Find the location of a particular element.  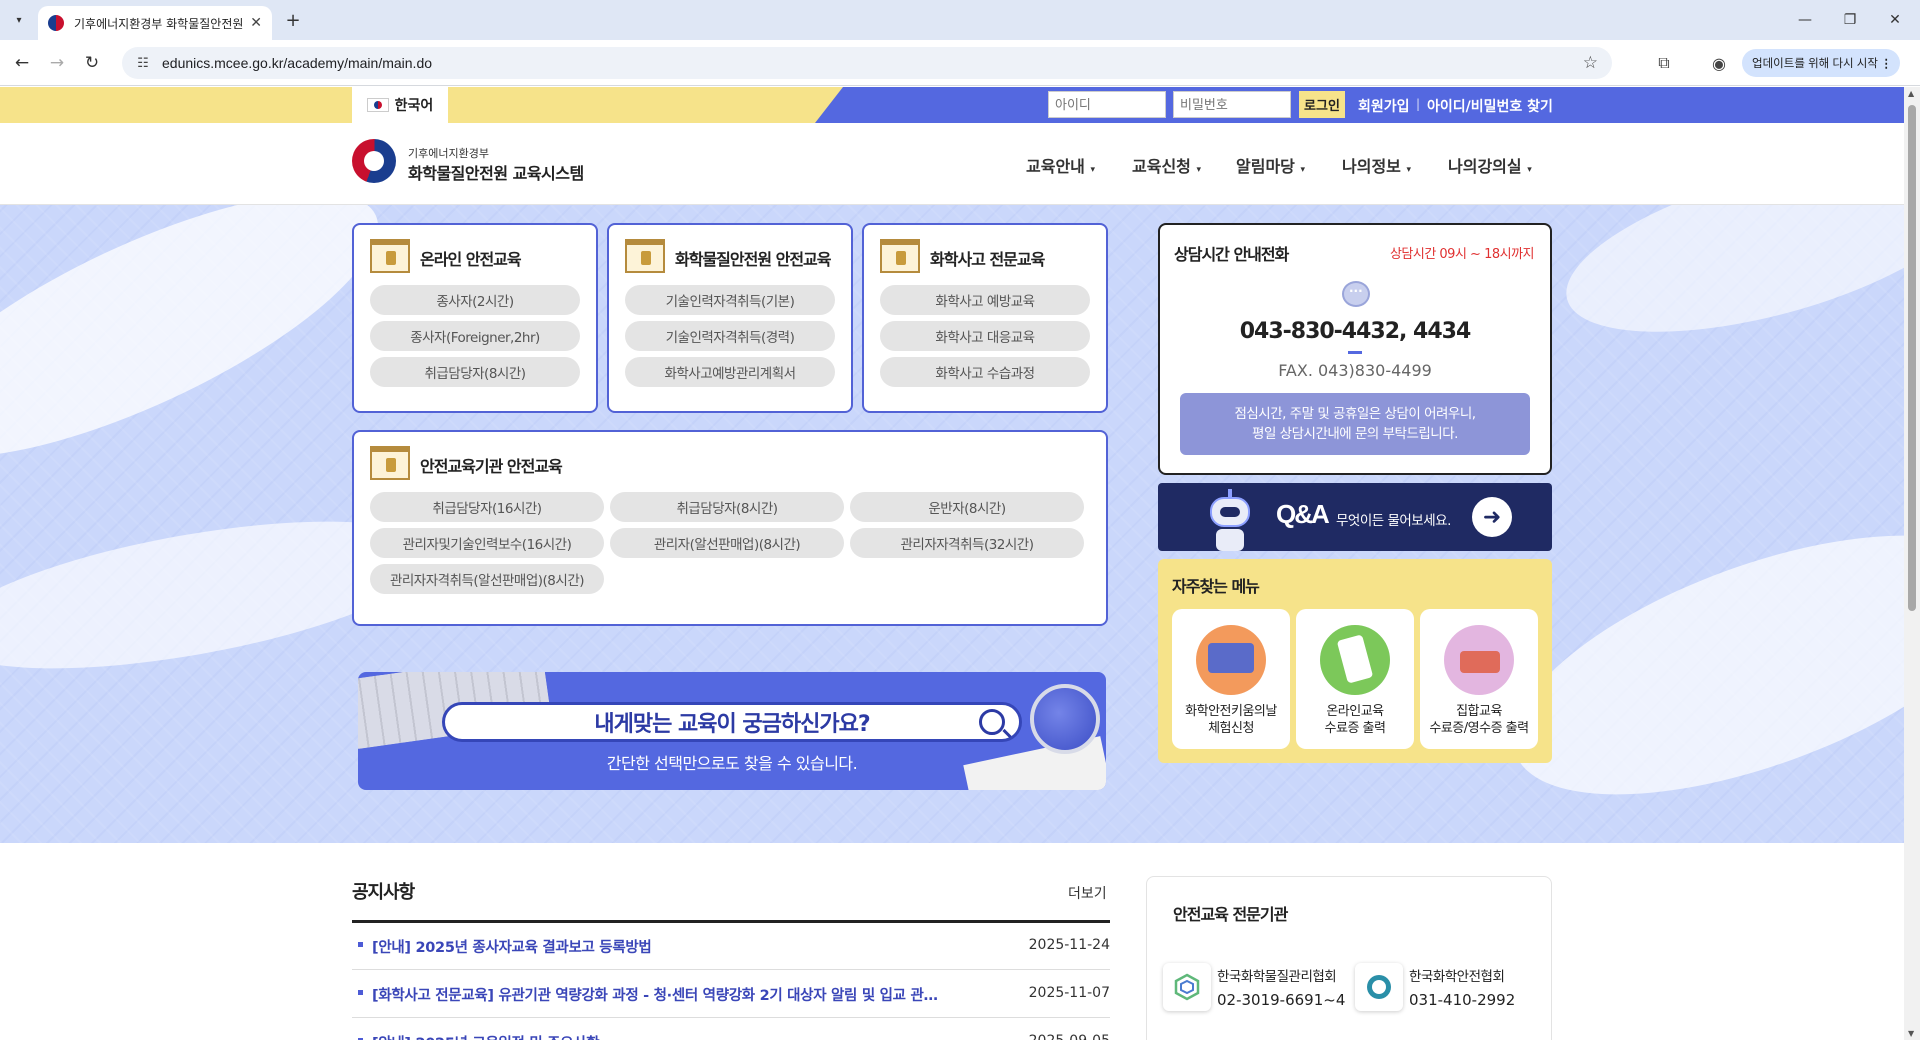

update-button-label: 업데이트를 위해 다시 시작 is located at coordinates (1815, 64).